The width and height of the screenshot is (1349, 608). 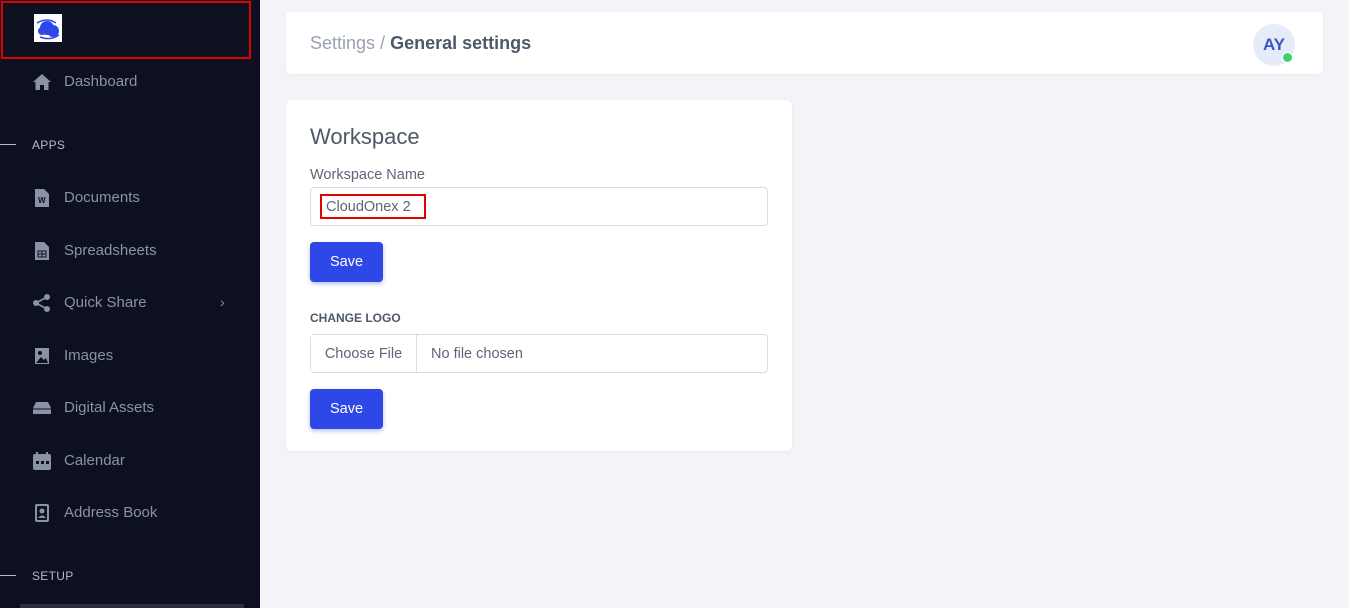 What do you see at coordinates (365, 136) in the screenshot?
I see `card-title: Workspace` at bounding box center [365, 136].